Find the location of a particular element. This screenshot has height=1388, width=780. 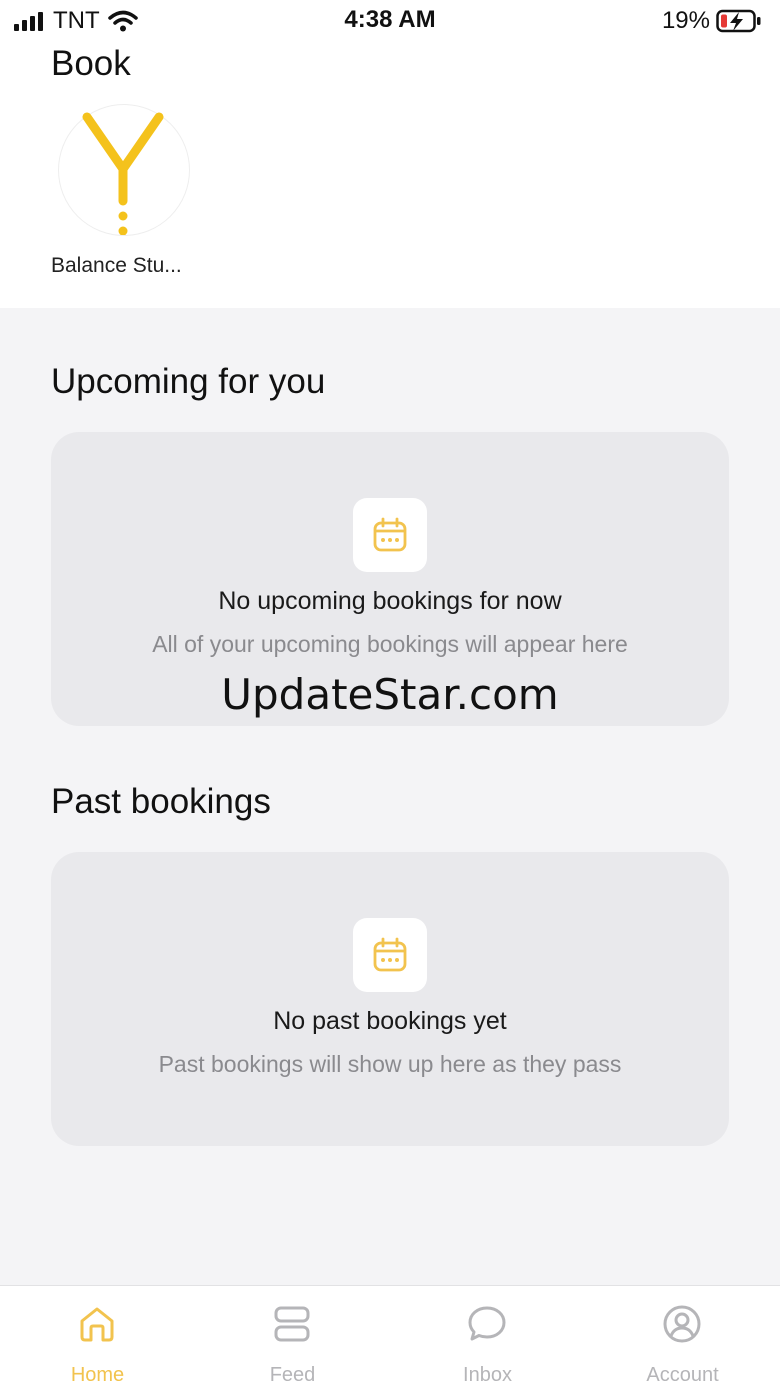

tab-home-label: Home is located at coordinates (97, 1375).